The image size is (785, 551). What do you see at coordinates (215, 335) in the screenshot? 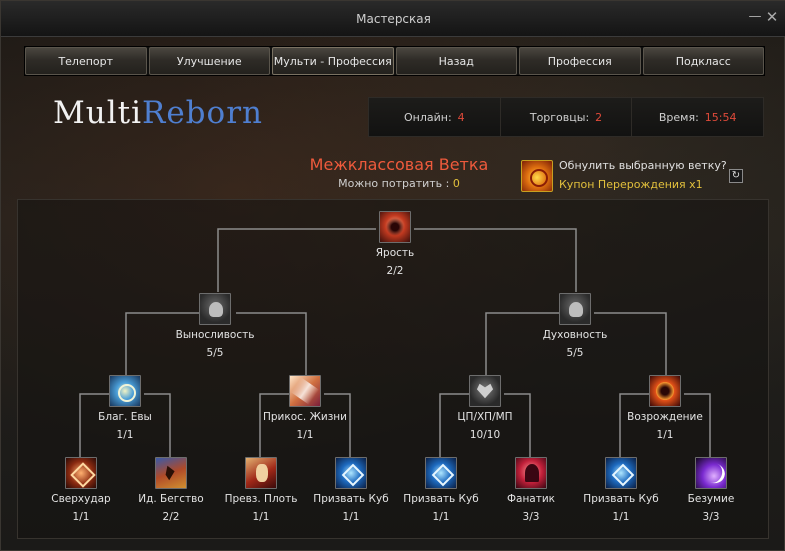
I see `skill-name: Выносливость` at bounding box center [215, 335].